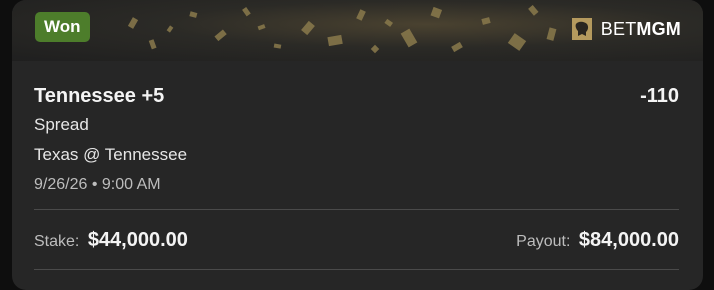 This screenshot has width=714, height=290. I want to click on payout-row: Payout: $84,000.00, so click(597, 240).